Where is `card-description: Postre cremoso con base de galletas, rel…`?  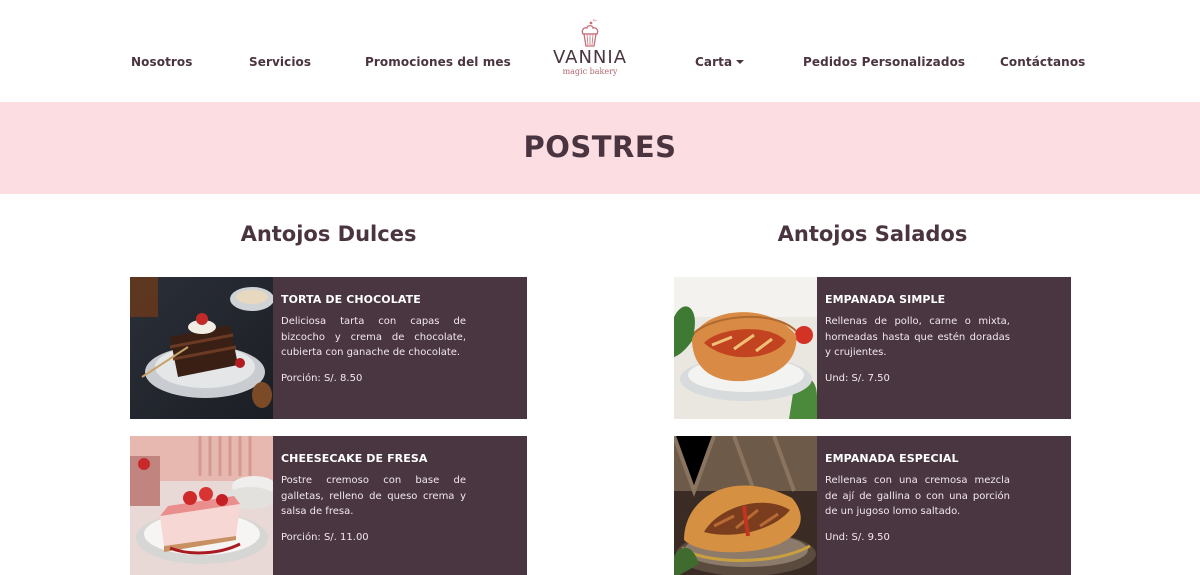 card-description: Postre cremoso con base de galletas, rel… is located at coordinates (373, 496).